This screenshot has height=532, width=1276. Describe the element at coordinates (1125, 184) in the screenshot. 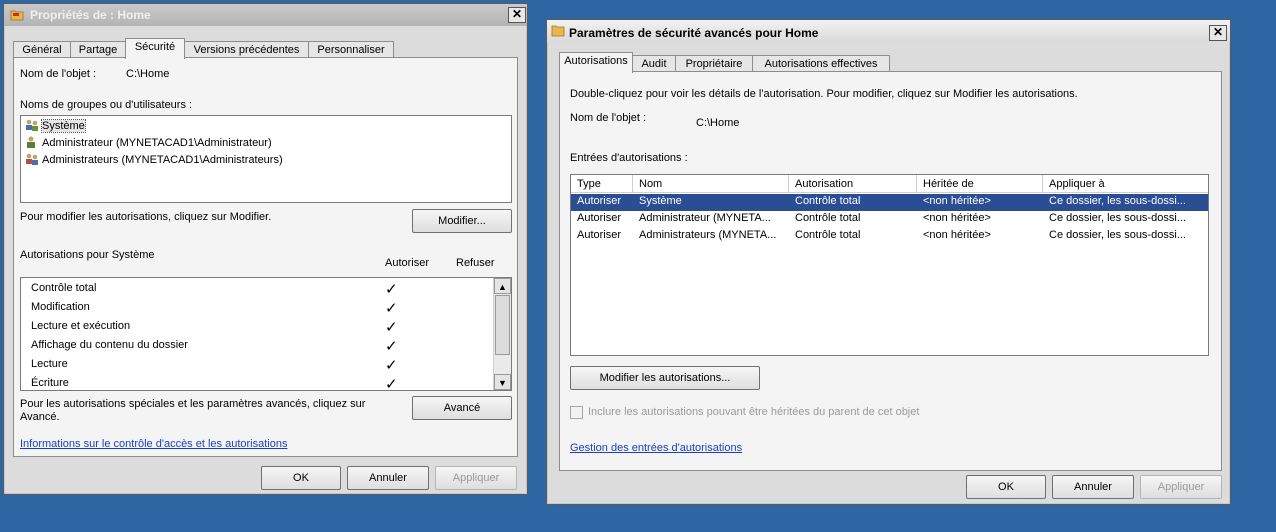

I see `column-header-apply-to: Appliquer à` at that location.